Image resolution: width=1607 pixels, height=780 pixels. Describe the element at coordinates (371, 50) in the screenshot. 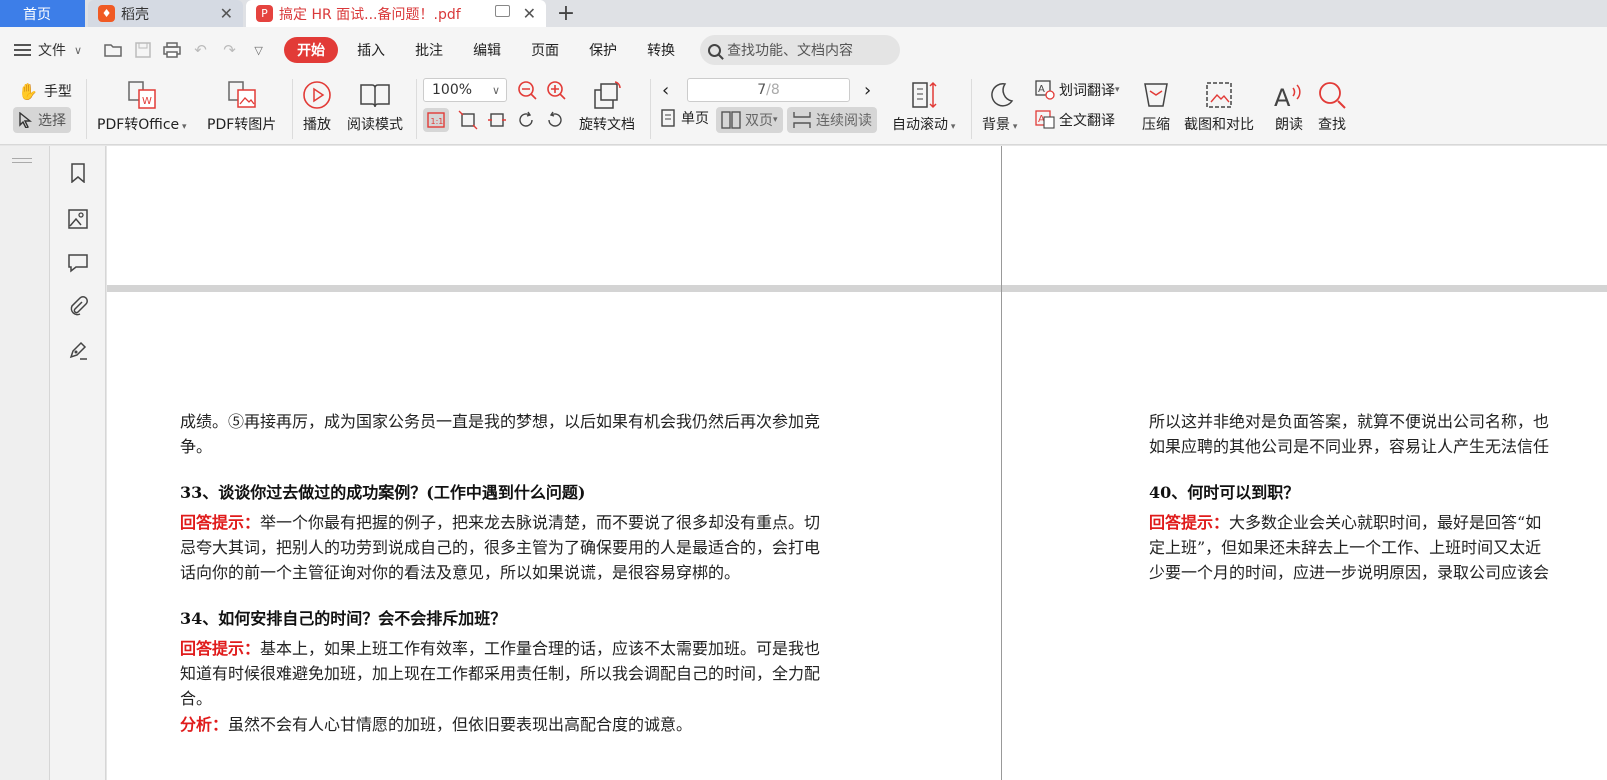

I see `tab-insert: 插入` at that location.